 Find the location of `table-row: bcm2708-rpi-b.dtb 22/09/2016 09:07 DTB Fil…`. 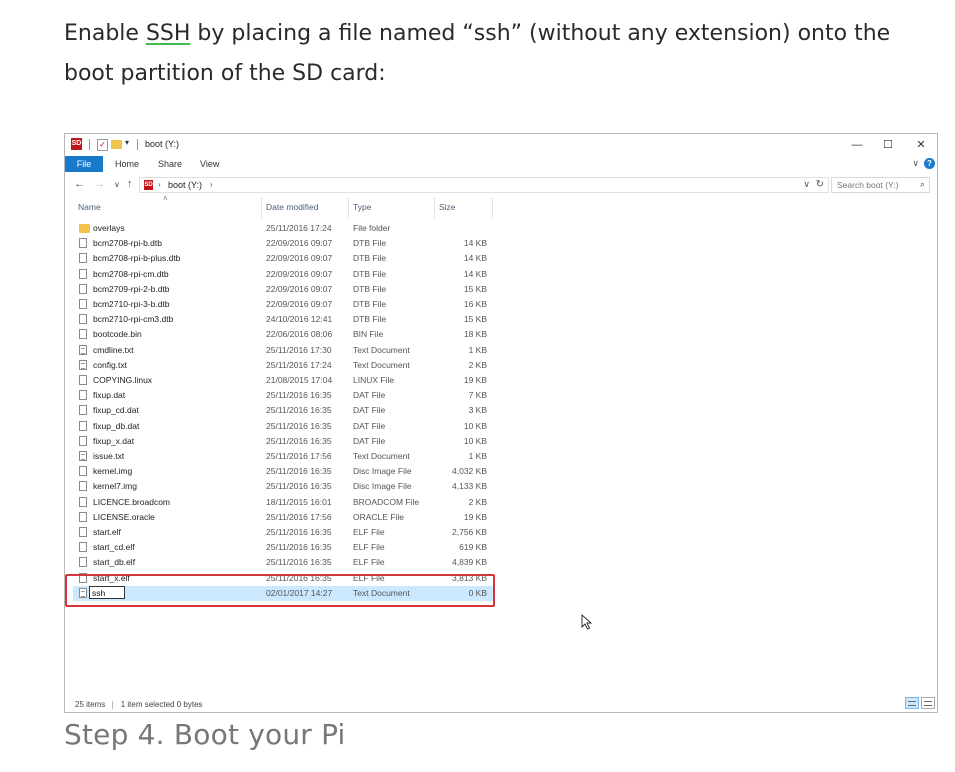

table-row: bcm2708-rpi-b.dtb 22/09/2016 09:07 DTB Fil… is located at coordinates (283, 243).